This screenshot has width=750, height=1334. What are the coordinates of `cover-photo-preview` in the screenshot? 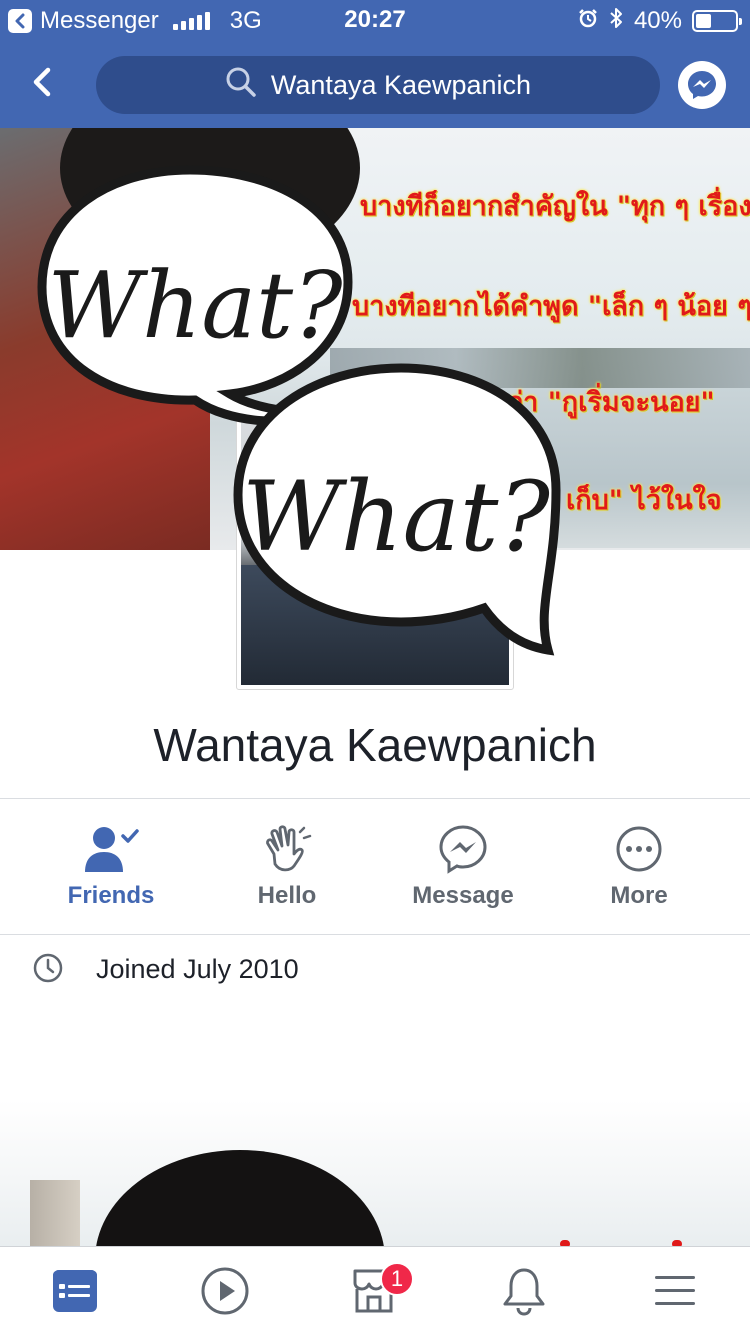 It's located at (375, 1173).